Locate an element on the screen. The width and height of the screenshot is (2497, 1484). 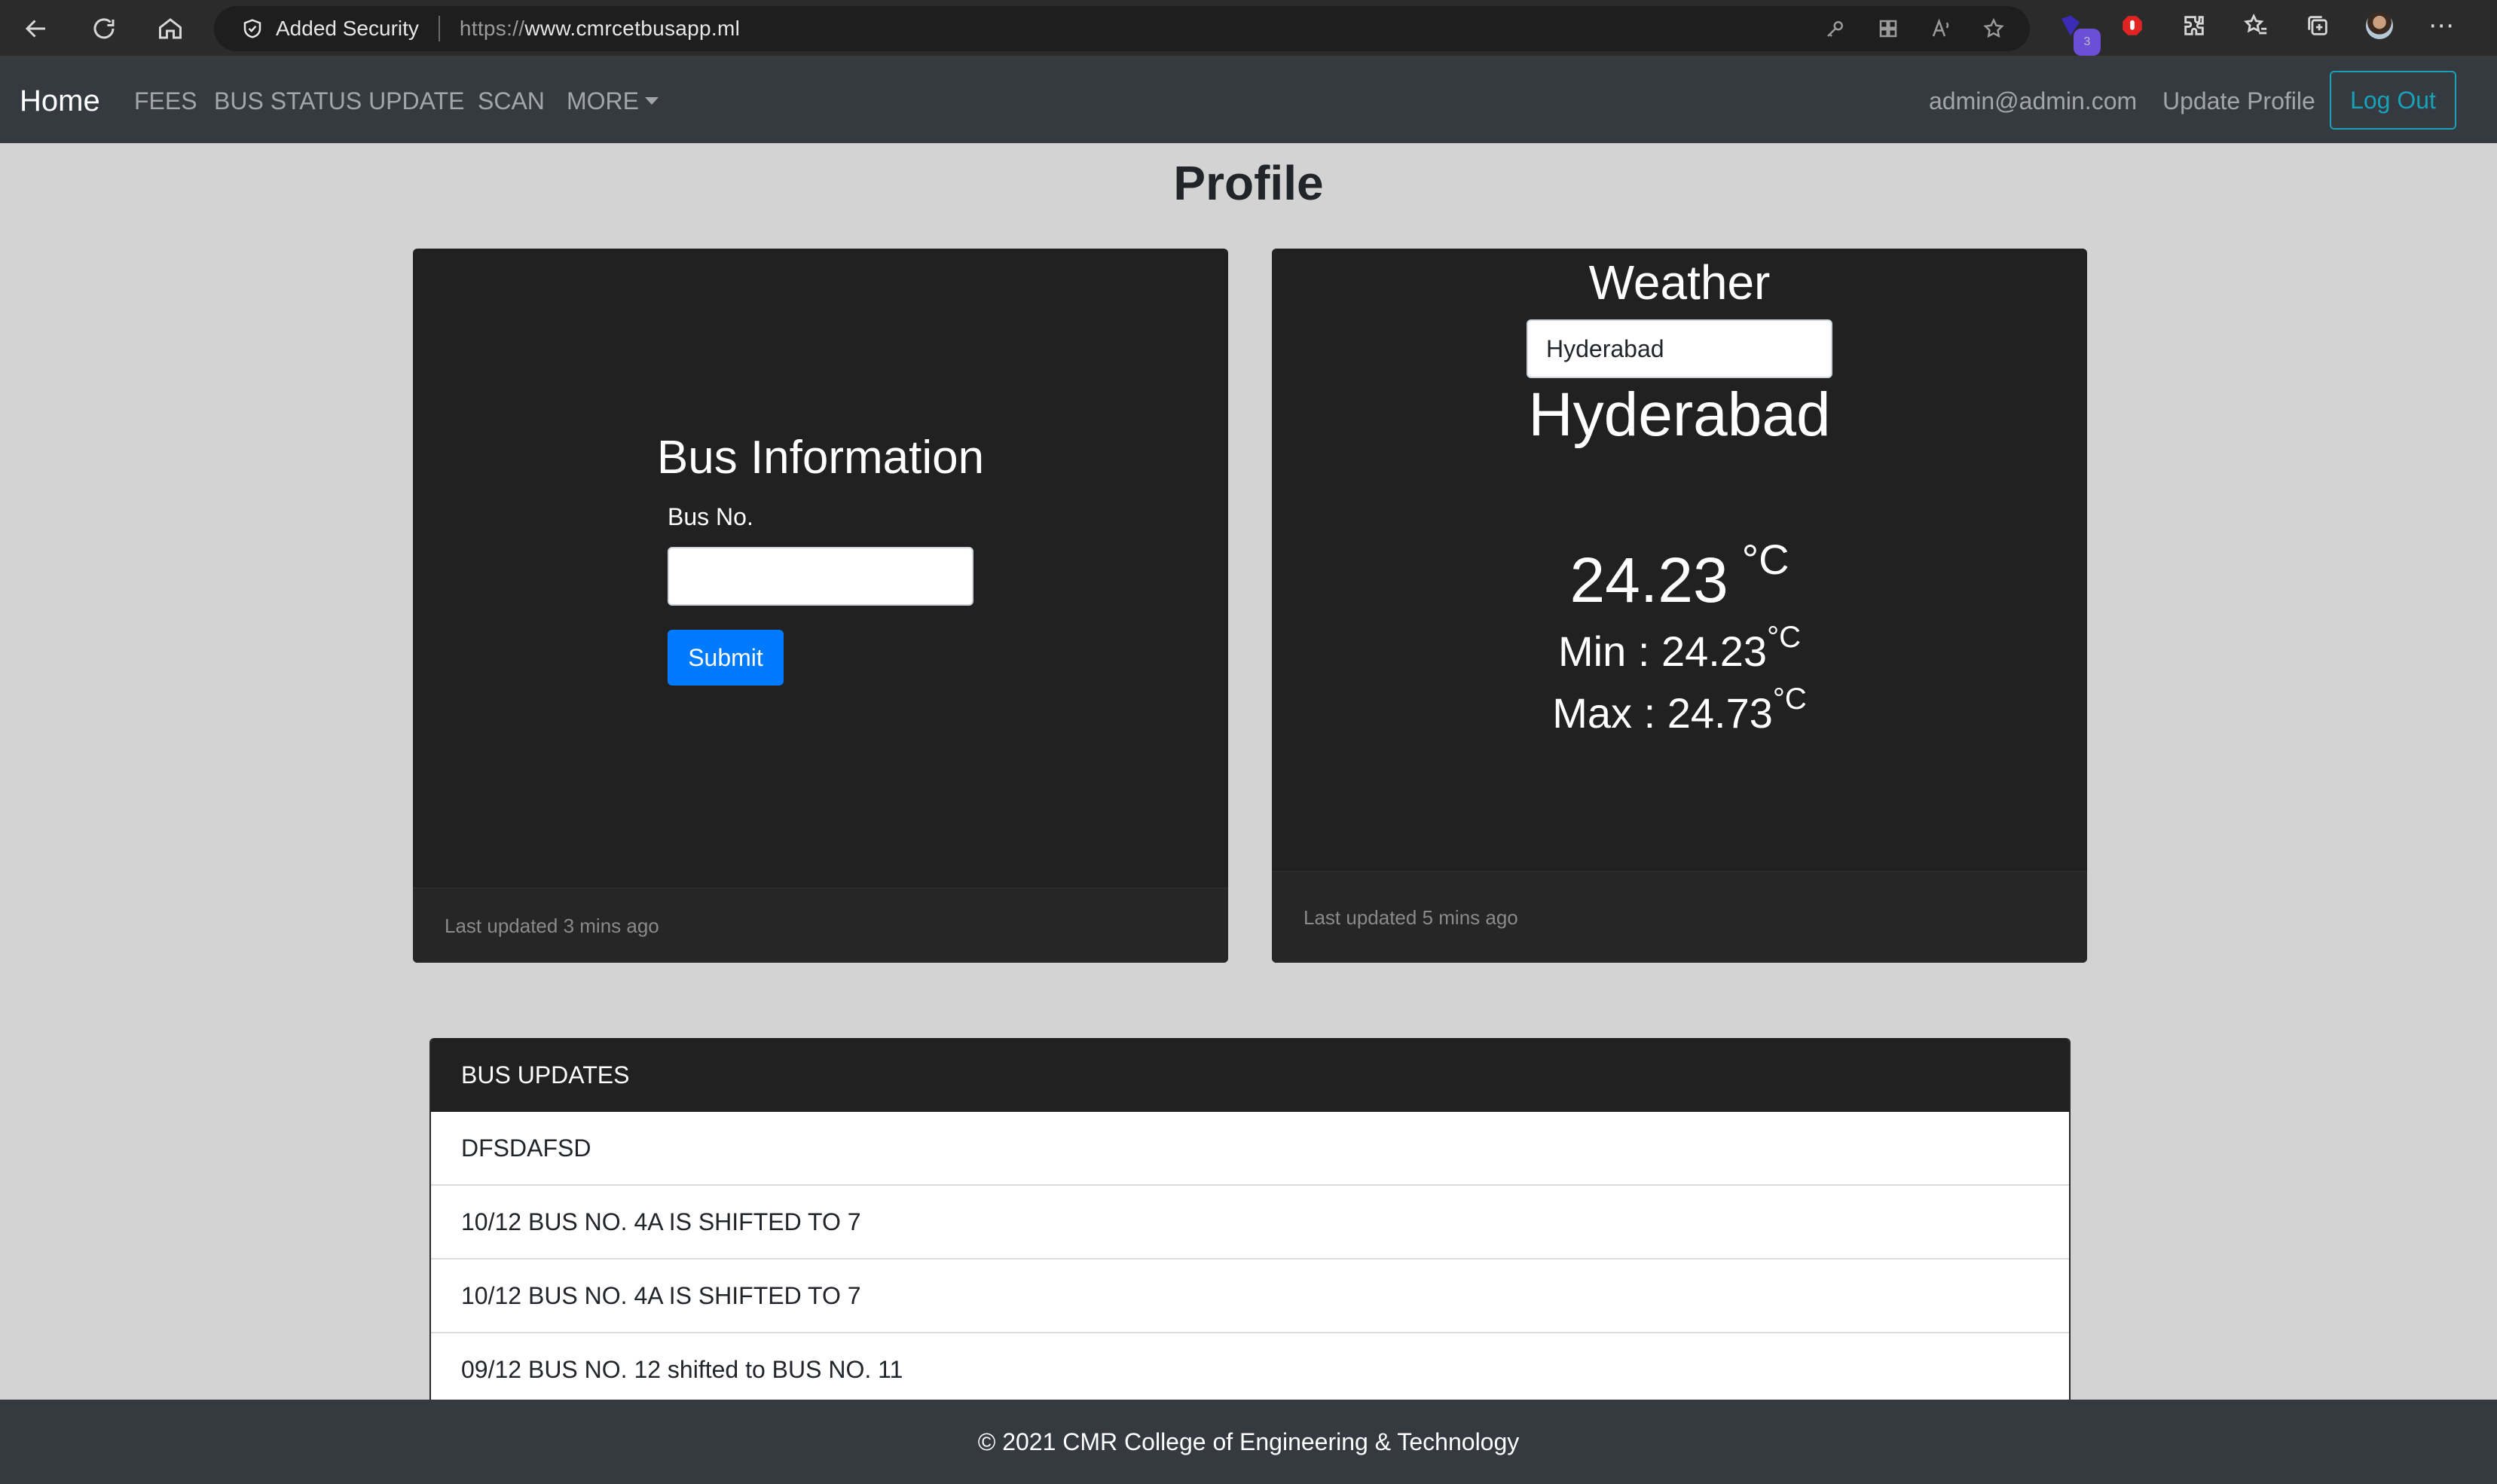
extensions-puzzle-icon is located at coordinates (2195, 26).